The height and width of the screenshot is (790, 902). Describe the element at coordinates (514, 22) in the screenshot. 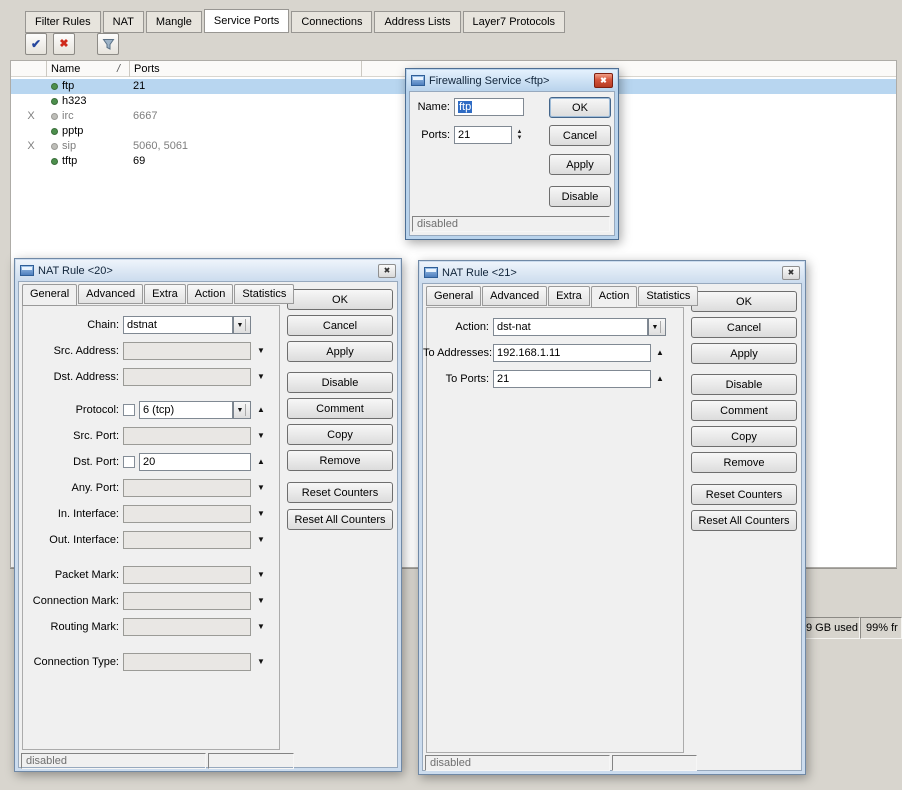

I see `tab-layer7-protocols: Layer7 Protocols` at that location.